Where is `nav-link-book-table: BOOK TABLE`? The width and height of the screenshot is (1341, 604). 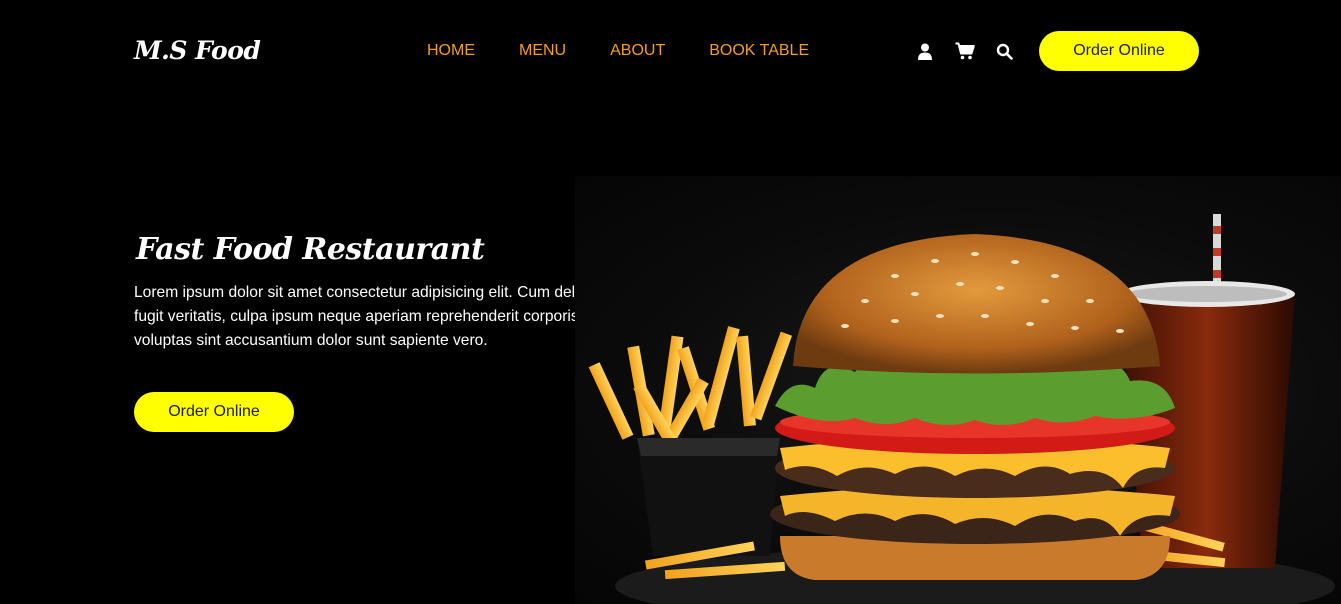 nav-link-book-table: BOOK TABLE is located at coordinates (759, 51).